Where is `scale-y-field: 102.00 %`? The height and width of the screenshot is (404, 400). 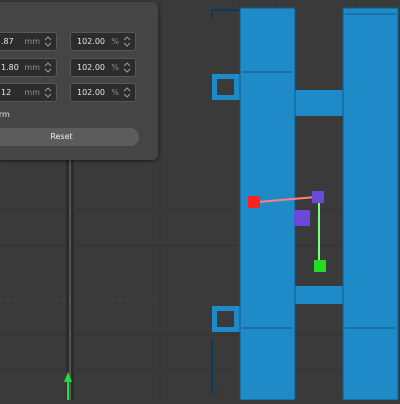
scale-y-field: 102.00 % is located at coordinates (103, 67).